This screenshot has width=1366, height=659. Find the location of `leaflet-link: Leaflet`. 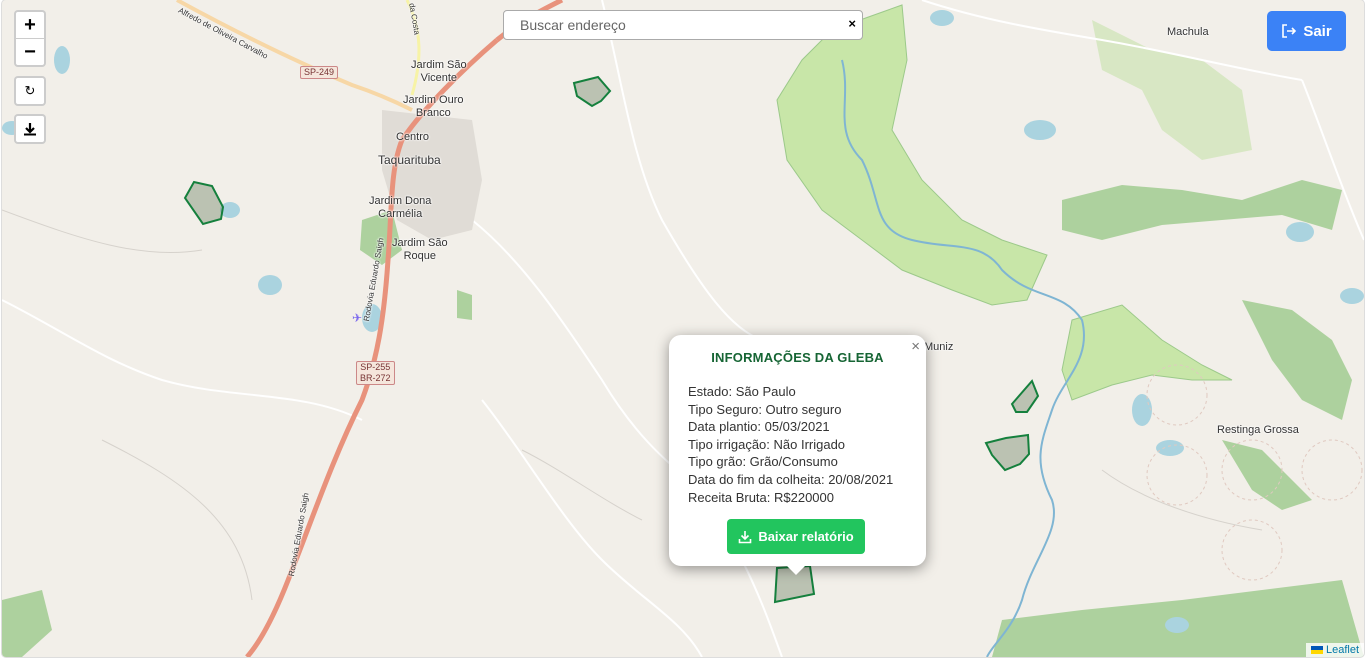

leaflet-link: Leaflet is located at coordinates (1342, 650).